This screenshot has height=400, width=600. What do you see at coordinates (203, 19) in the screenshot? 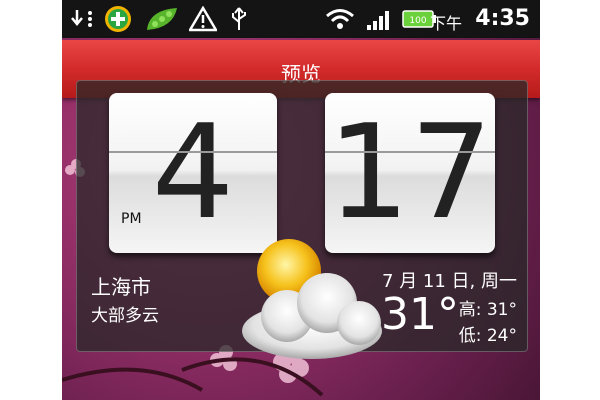
I see `warning-icon` at bounding box center [203, 19].